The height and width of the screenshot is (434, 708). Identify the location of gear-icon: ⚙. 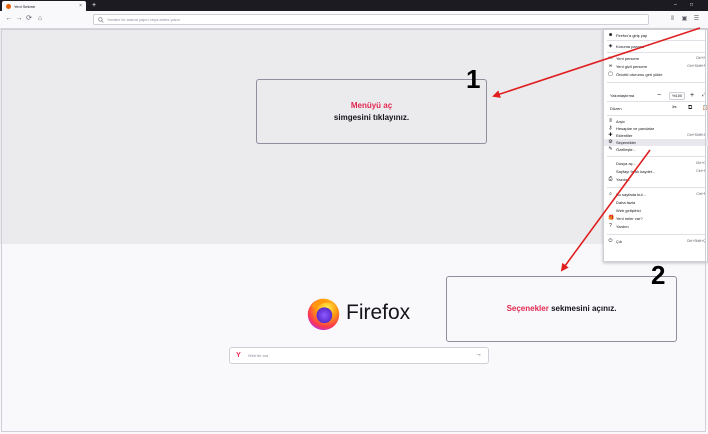
(610, 142).